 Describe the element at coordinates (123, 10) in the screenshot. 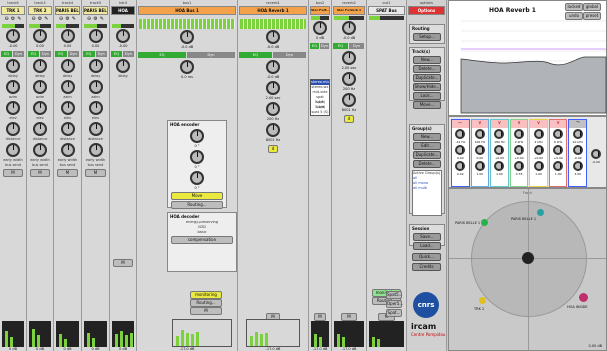

I see `track-name: HOA` at that location.